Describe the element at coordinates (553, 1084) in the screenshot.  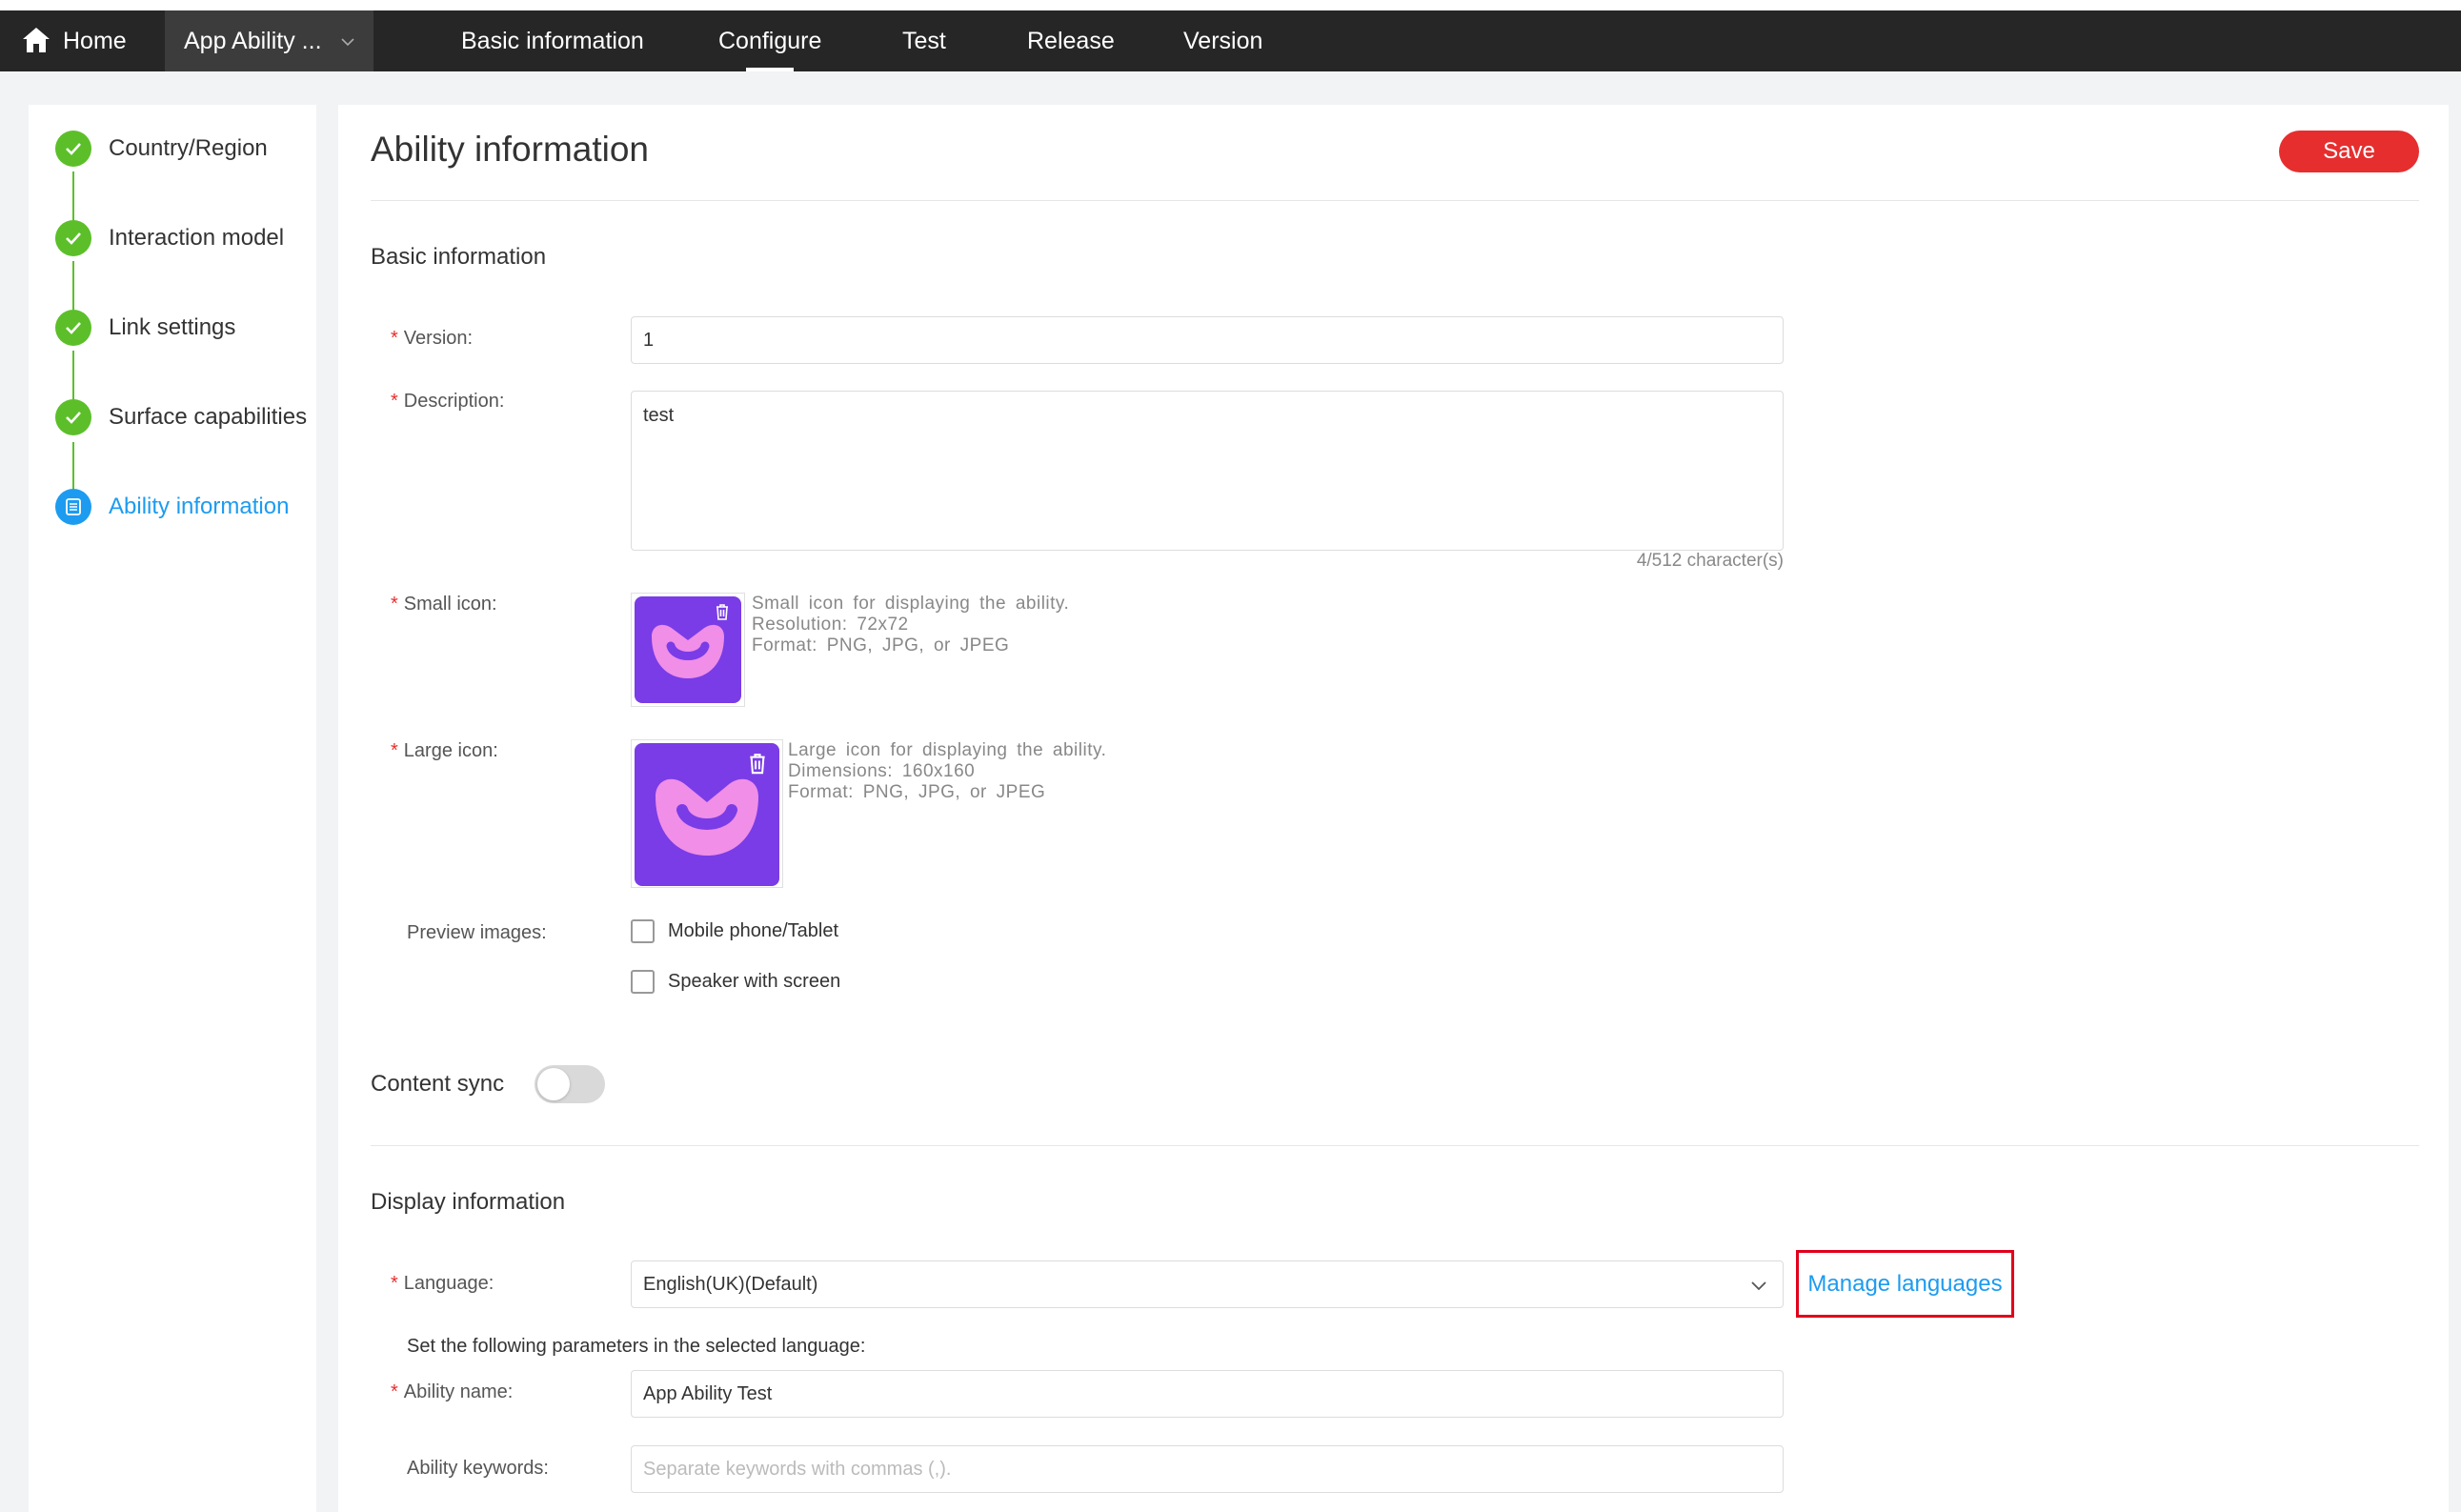
I see `toggle-knob` at that location.